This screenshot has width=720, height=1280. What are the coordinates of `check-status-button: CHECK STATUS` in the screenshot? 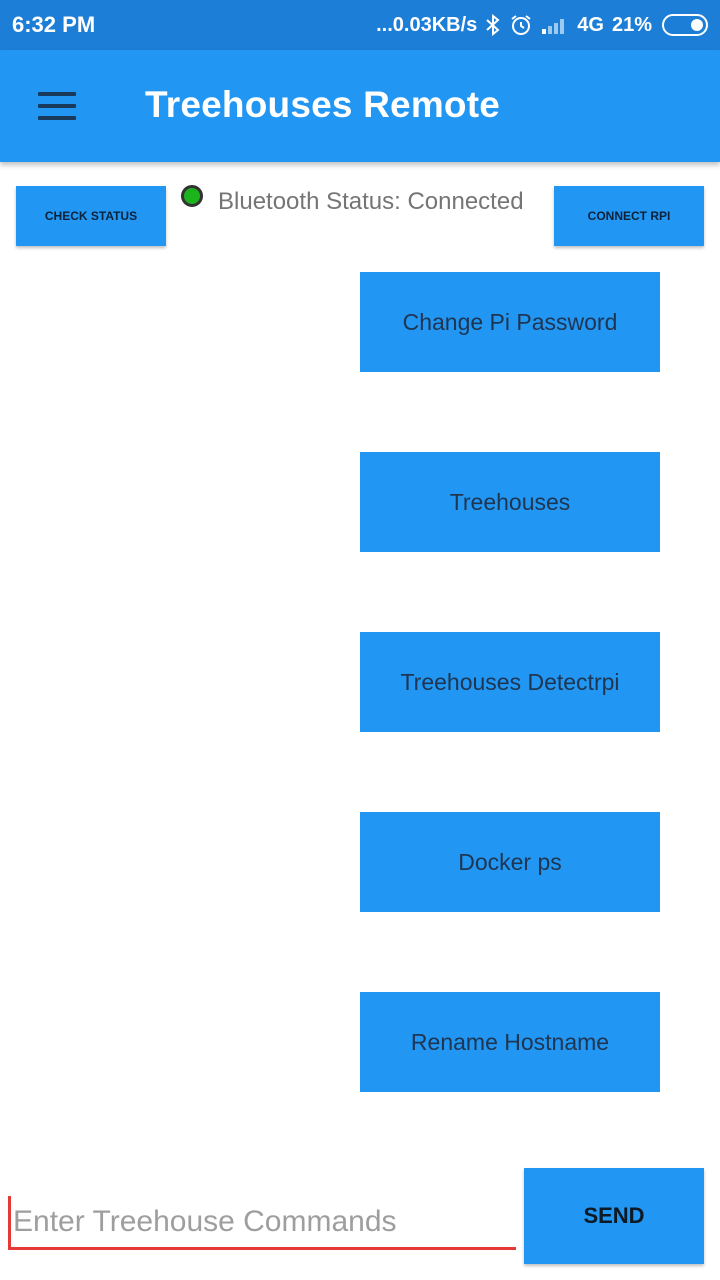 It's located at (91, 216).